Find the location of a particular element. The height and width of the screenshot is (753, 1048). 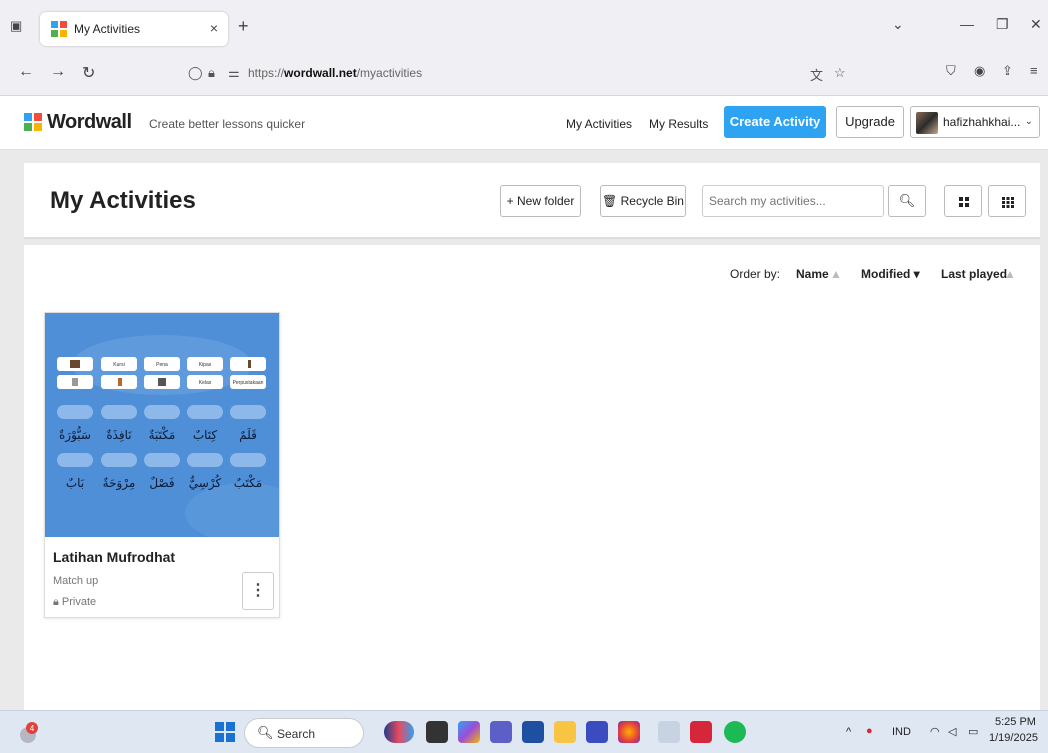

logo-text: Wordwall is located at coordinates (89, 122).